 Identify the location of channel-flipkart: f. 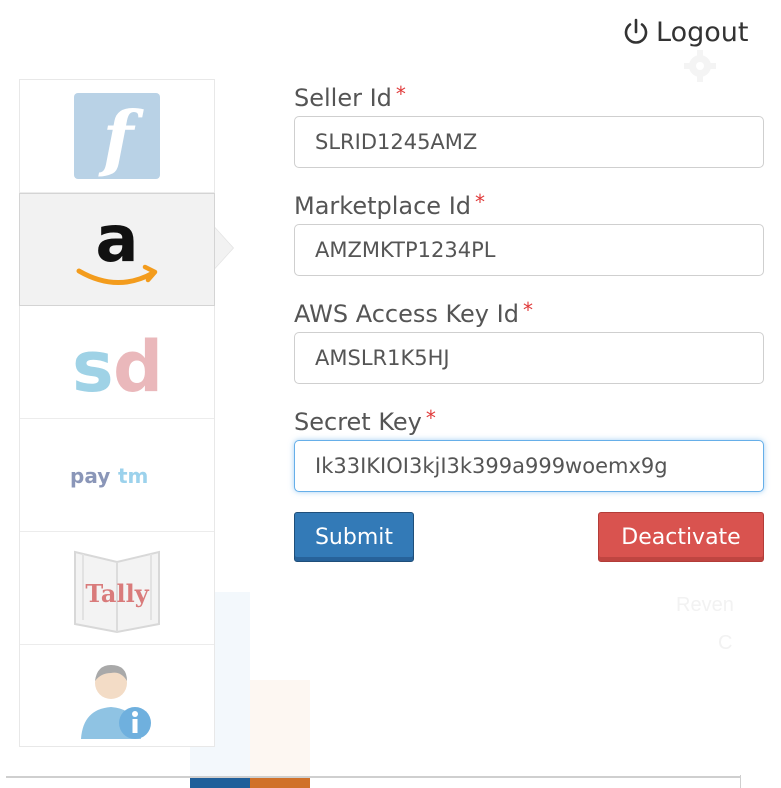
(117, 136).